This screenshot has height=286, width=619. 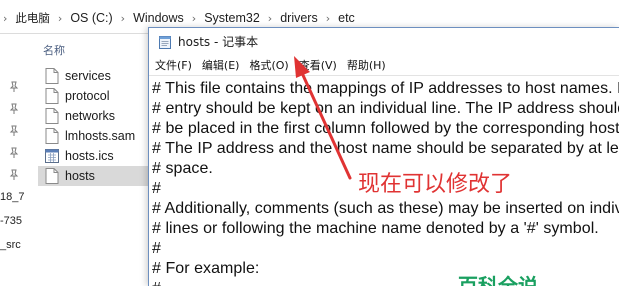 What do you see at coordinates (498, 280) in the screenshot?
I see `watermark: 百科全说` at bounding box center [498, 280].